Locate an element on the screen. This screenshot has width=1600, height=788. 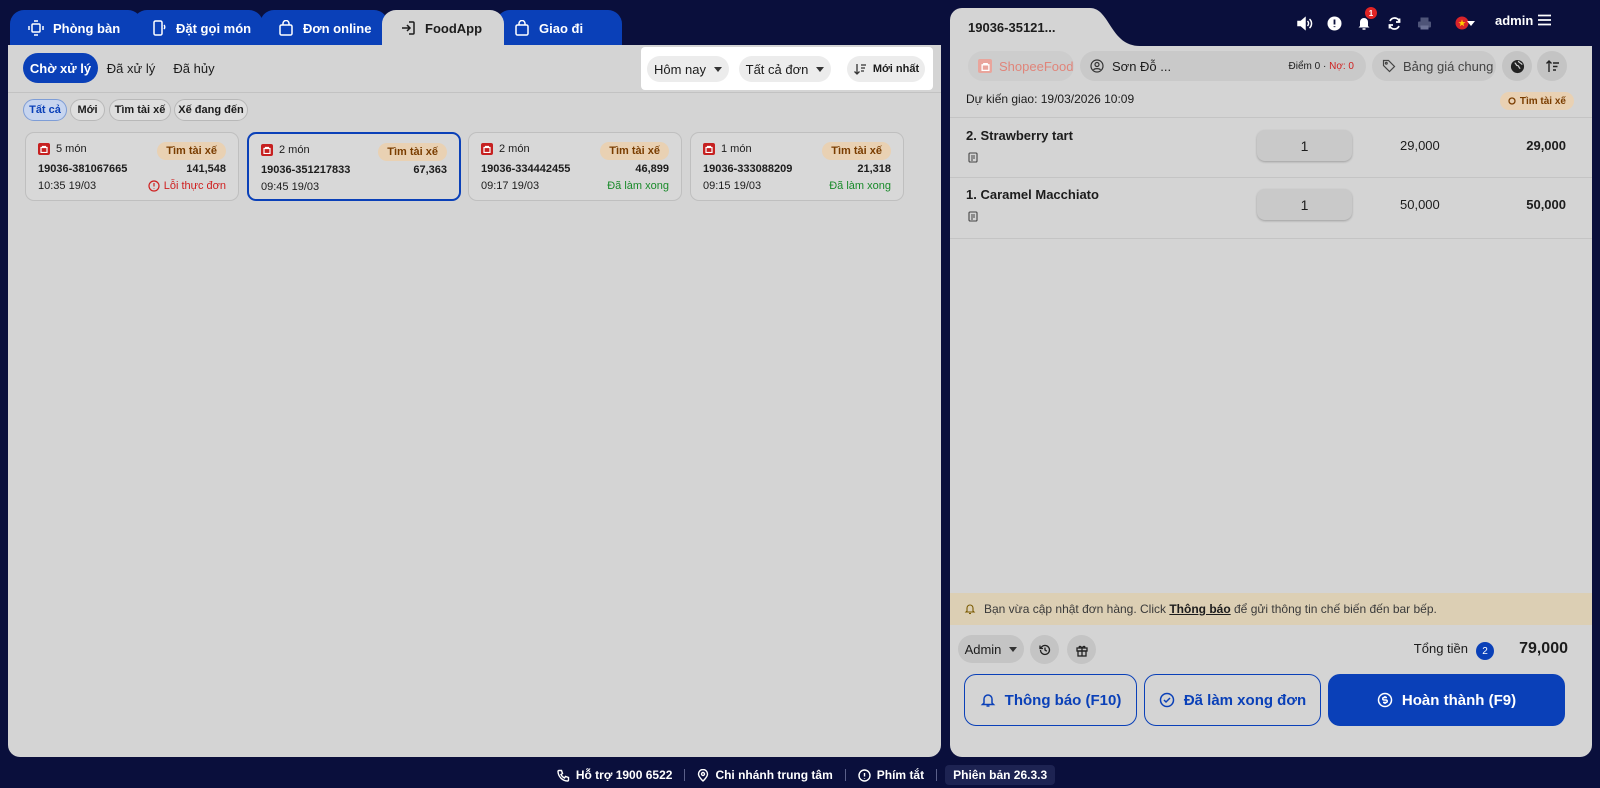
sync-button is located at coordinates (1394, 23).